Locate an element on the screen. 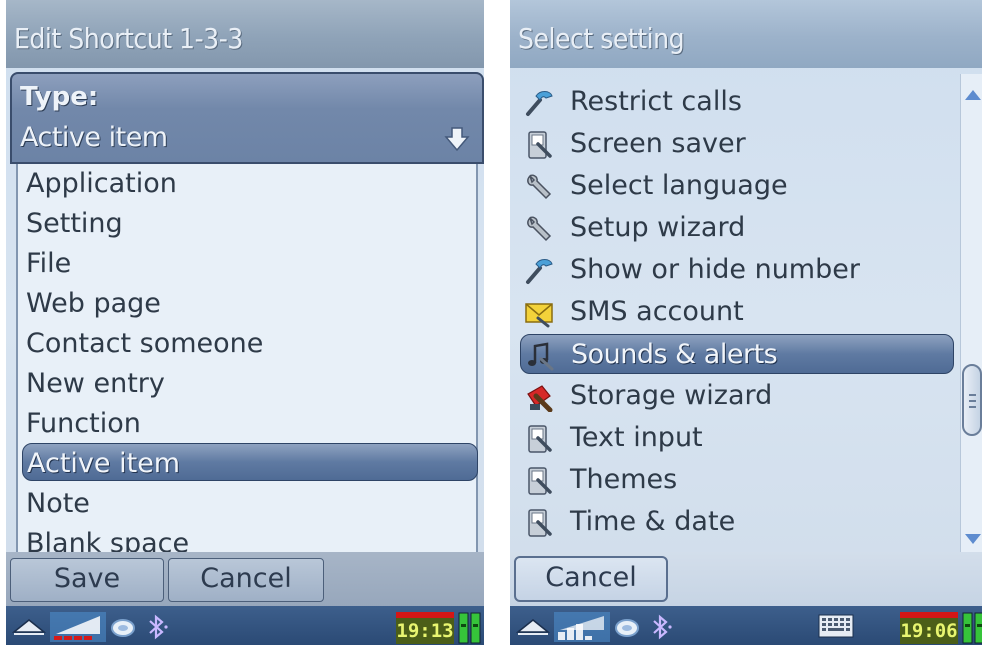 This screenshot has width=982, height=645. setting-text-input: Text input is located at coordinates (734, 438).